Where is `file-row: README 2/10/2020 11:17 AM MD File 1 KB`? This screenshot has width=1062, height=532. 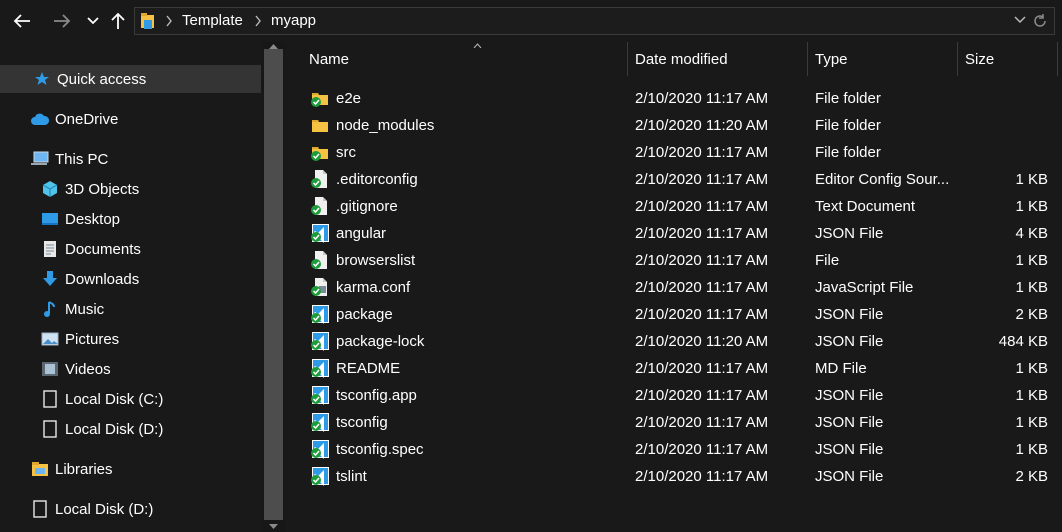 file-row: README 2/10/2020 11:17 AM MD File 1 KB is located at coordinates (678, 368).